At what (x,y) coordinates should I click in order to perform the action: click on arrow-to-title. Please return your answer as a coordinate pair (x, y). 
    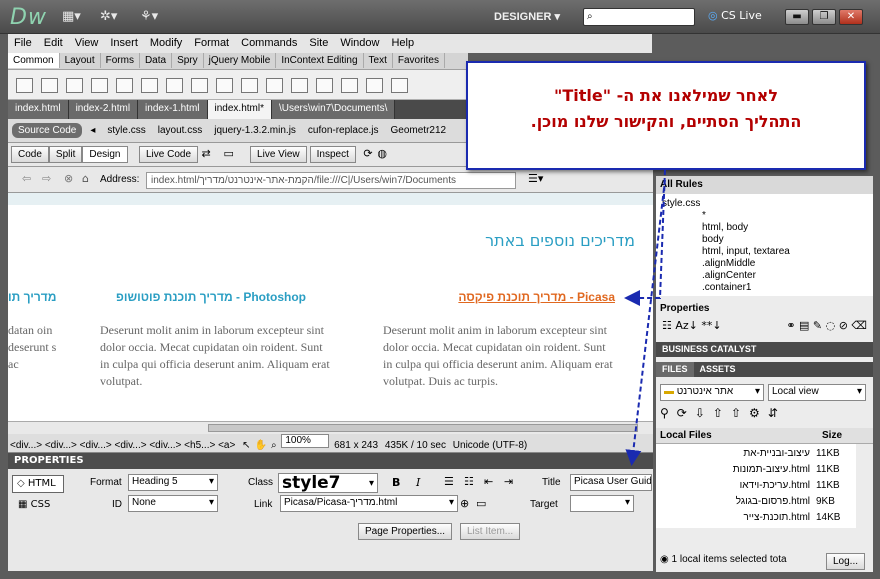
    Looking at the image, I should click on (645, 322).